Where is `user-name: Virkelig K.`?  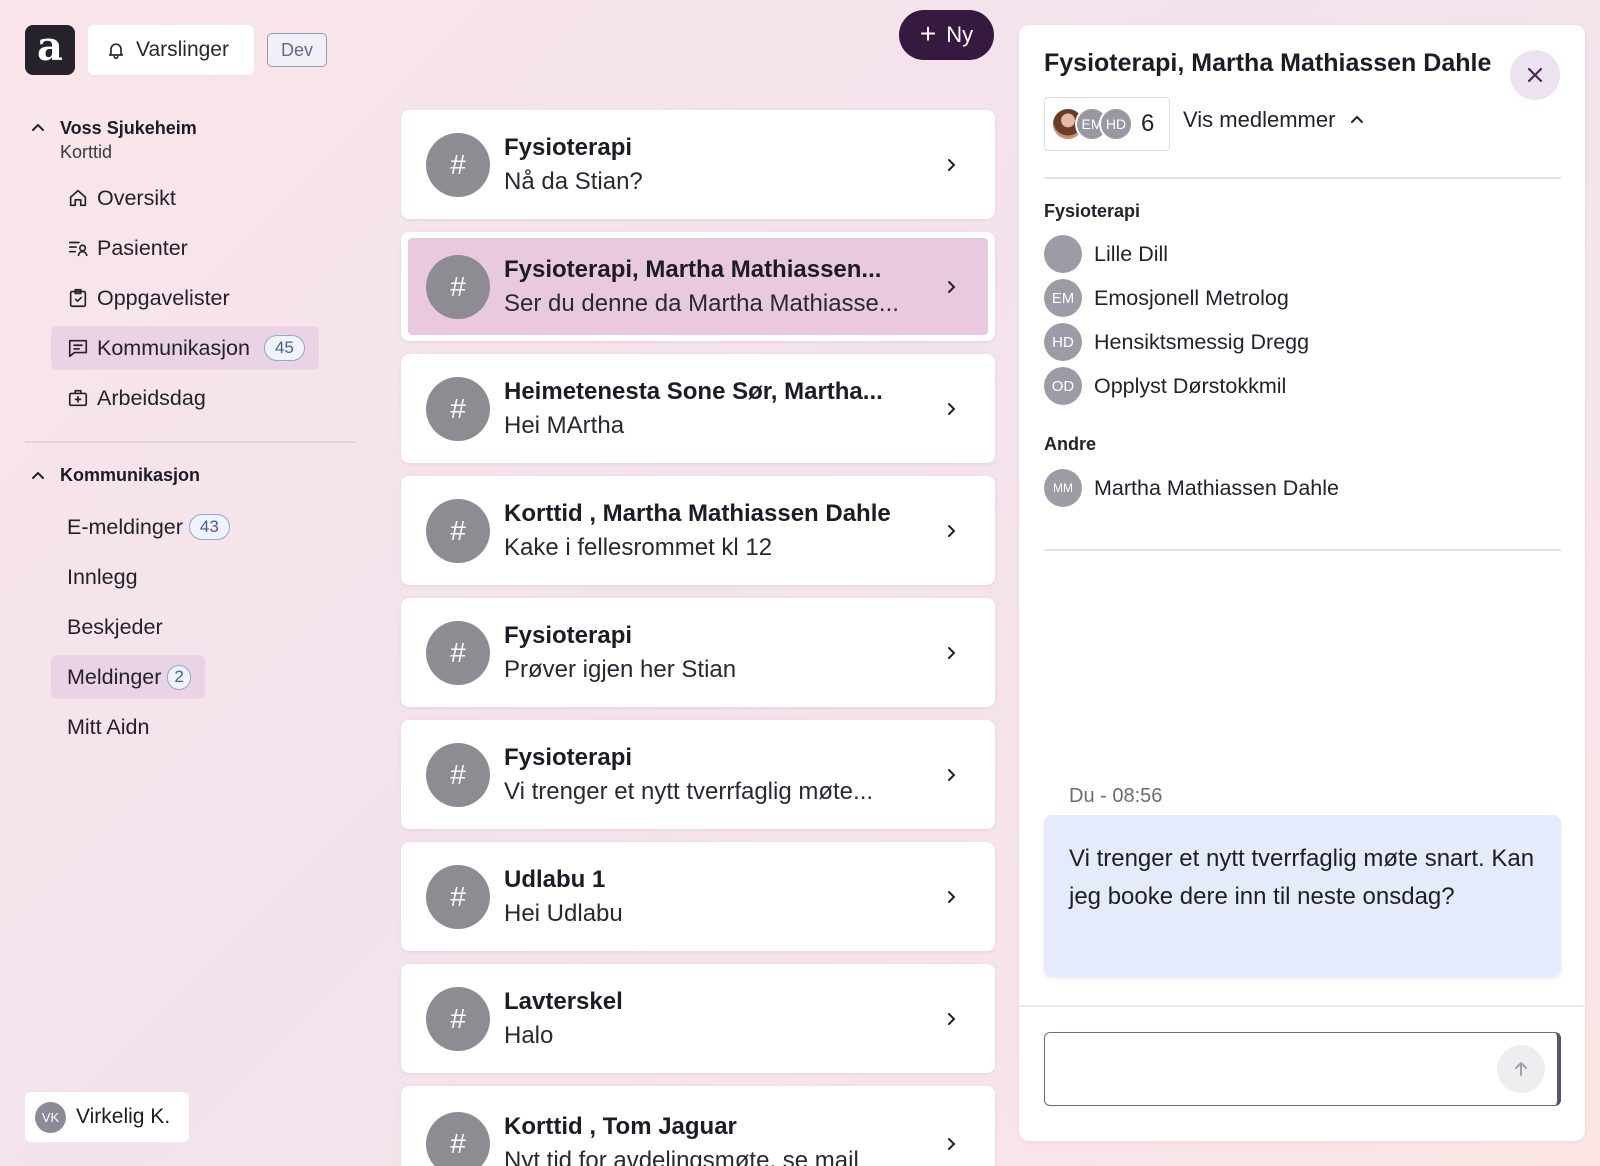
user-name: Virkelig K. is located at coordinates (123, 1116).